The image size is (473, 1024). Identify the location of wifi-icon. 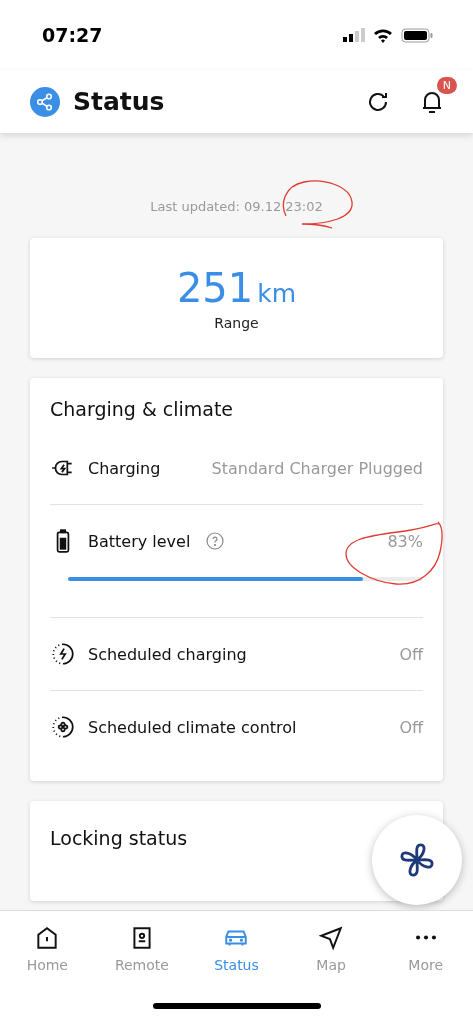
(383, 35).